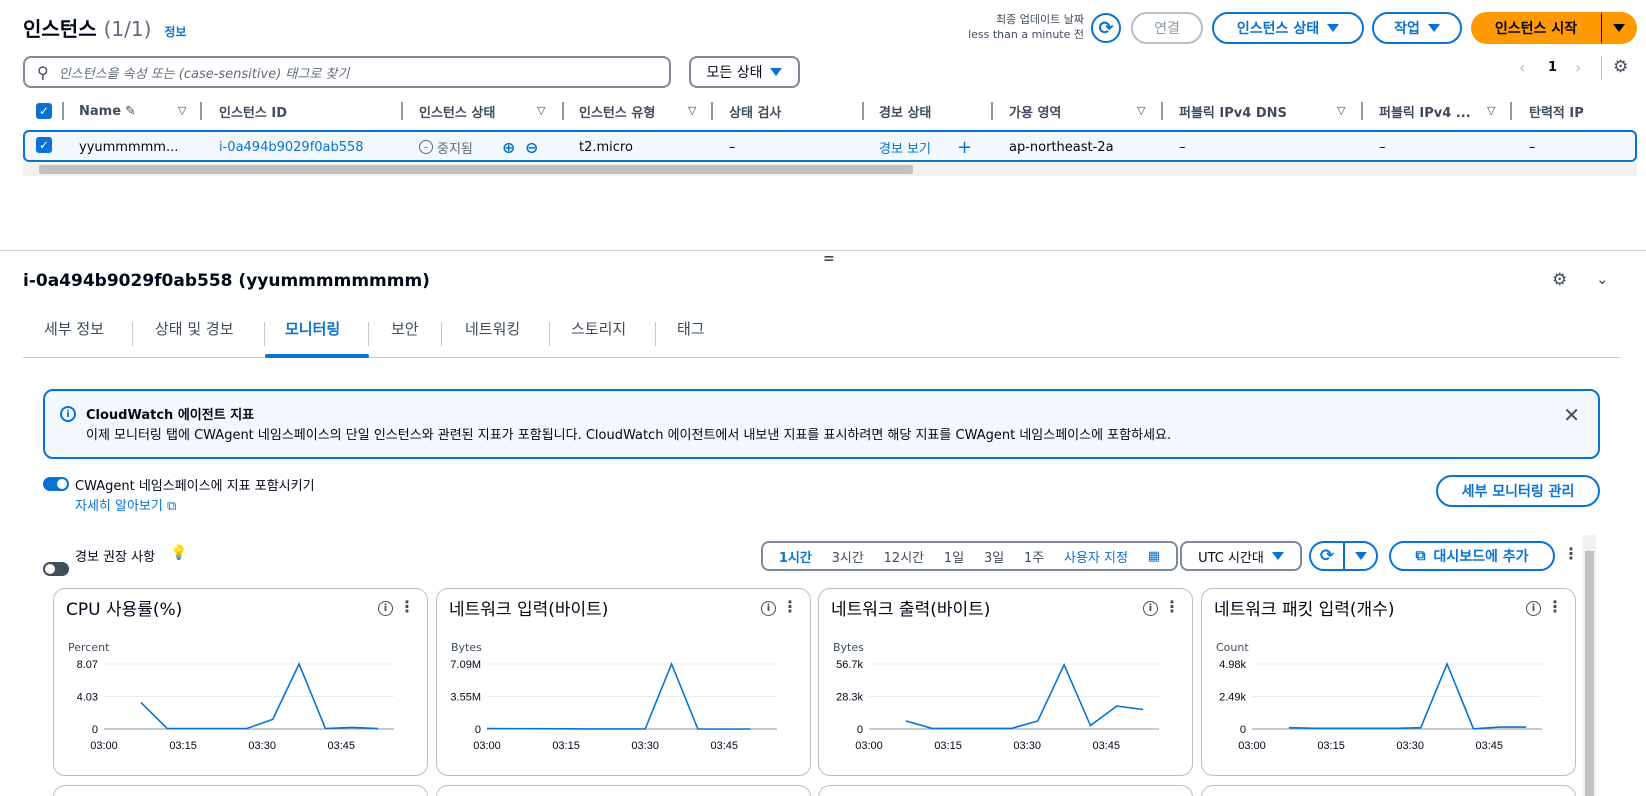 This screenshot has height=796, width=1646. What do you see at coordinates (1619, 28) in the screenshot?
I see `launch-dropdown-button` at bounding box center [1619, 28].